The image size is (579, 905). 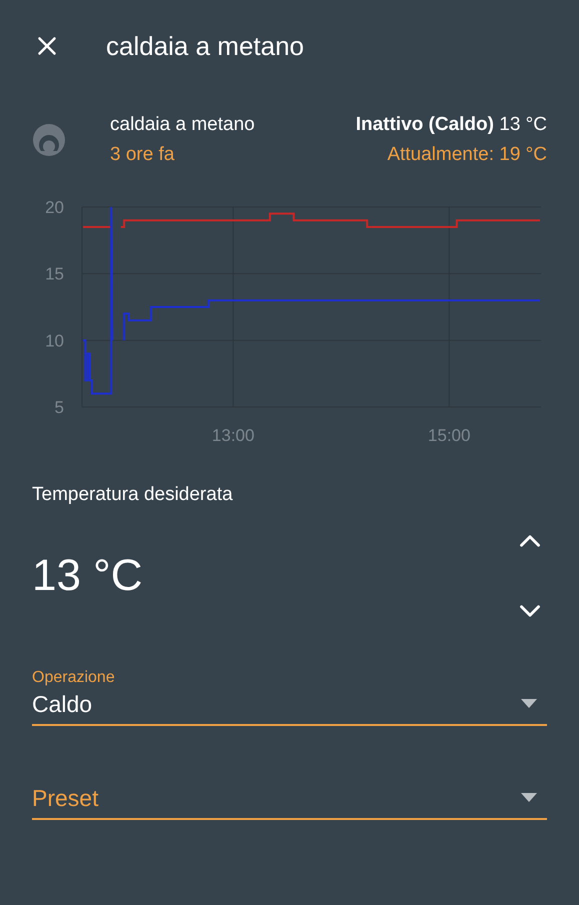 What do you see at coordinates (87, 576) in the screenshot?
I see `target-temperature: 13 °C` at bounding box center [87, 576].